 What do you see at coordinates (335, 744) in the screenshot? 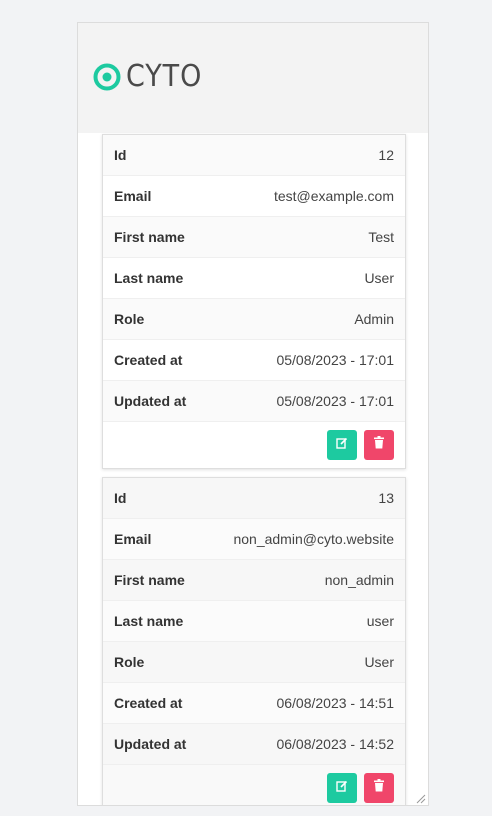
I see `field-value: 06/08/2023 - 14:52` at bounding box center [335, 744].